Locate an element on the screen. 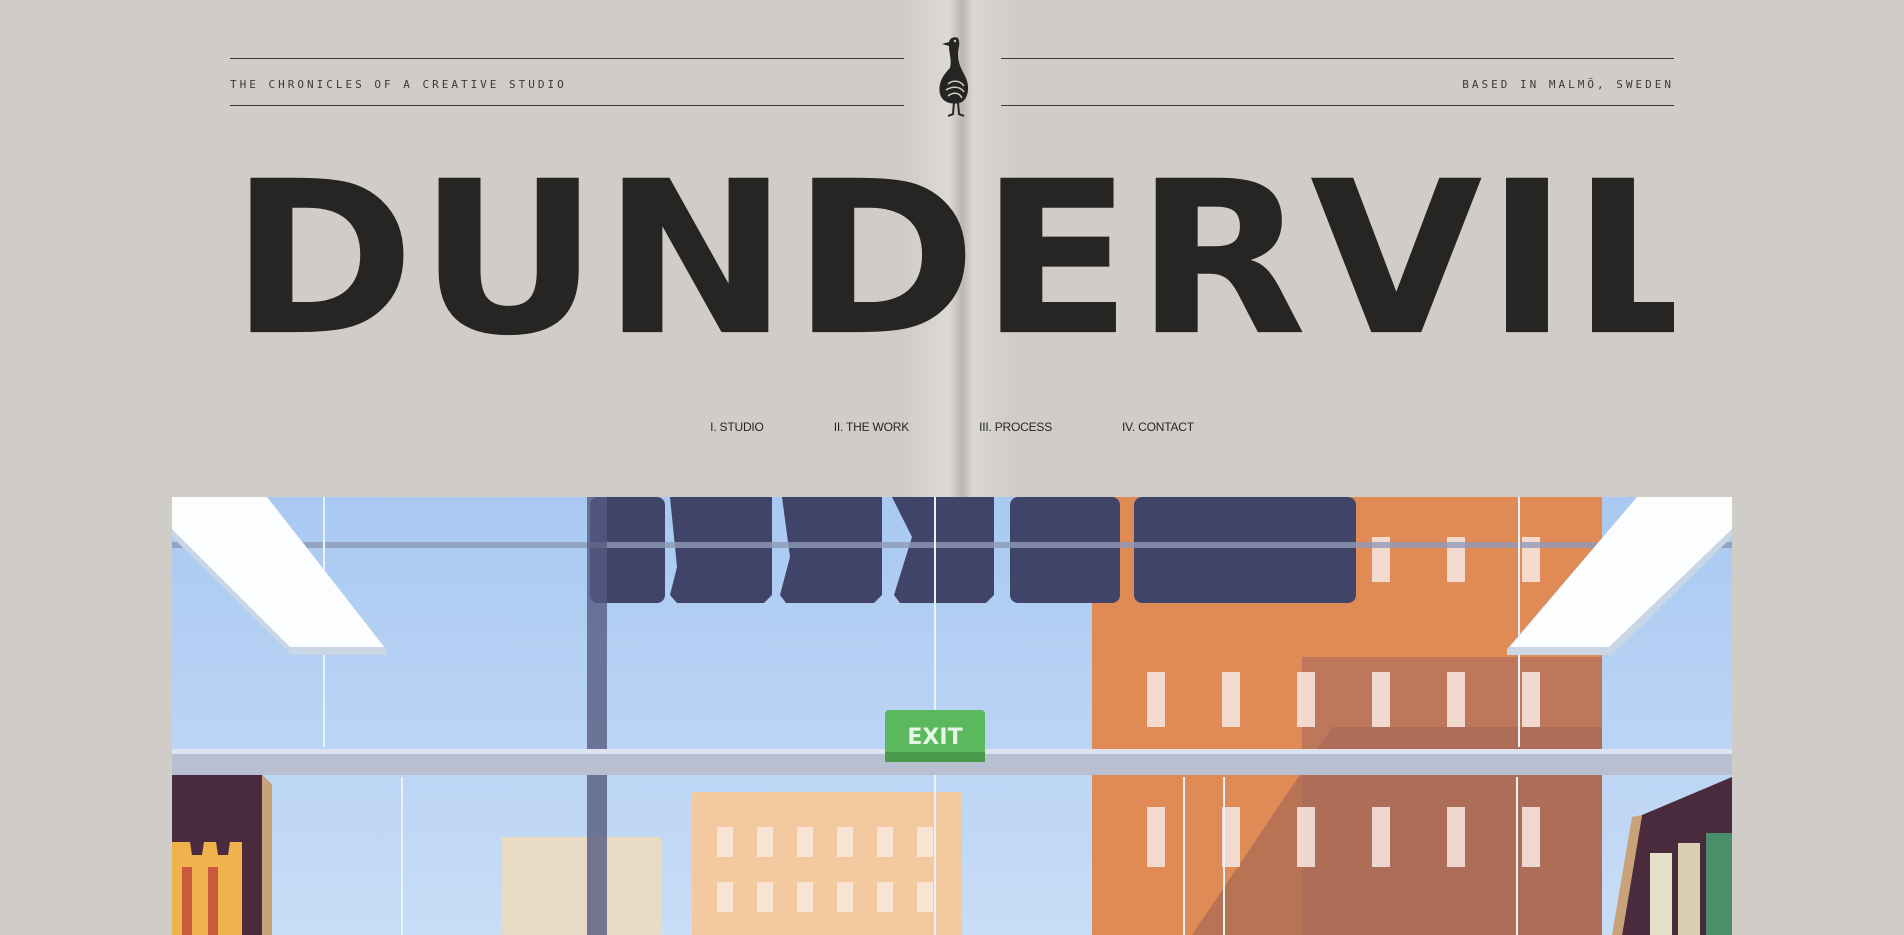 The width and height of the screenshot is (1904, 935). goose-icon is located at coordinates (953, 75).